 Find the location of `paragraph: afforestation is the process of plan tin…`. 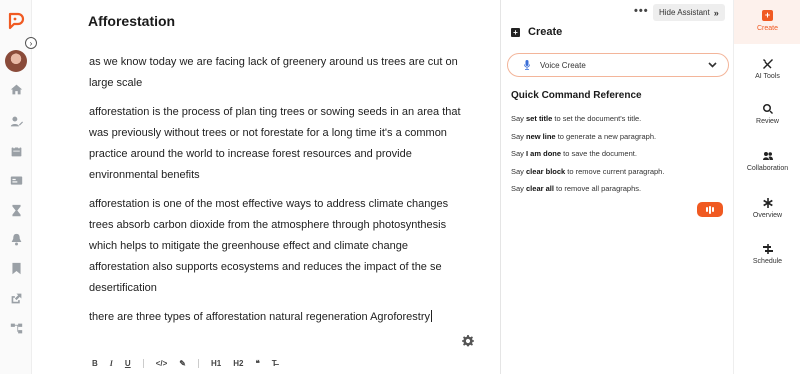

paragraph: afforestation is the process of plan tin… is located at coordinates (276, 144).